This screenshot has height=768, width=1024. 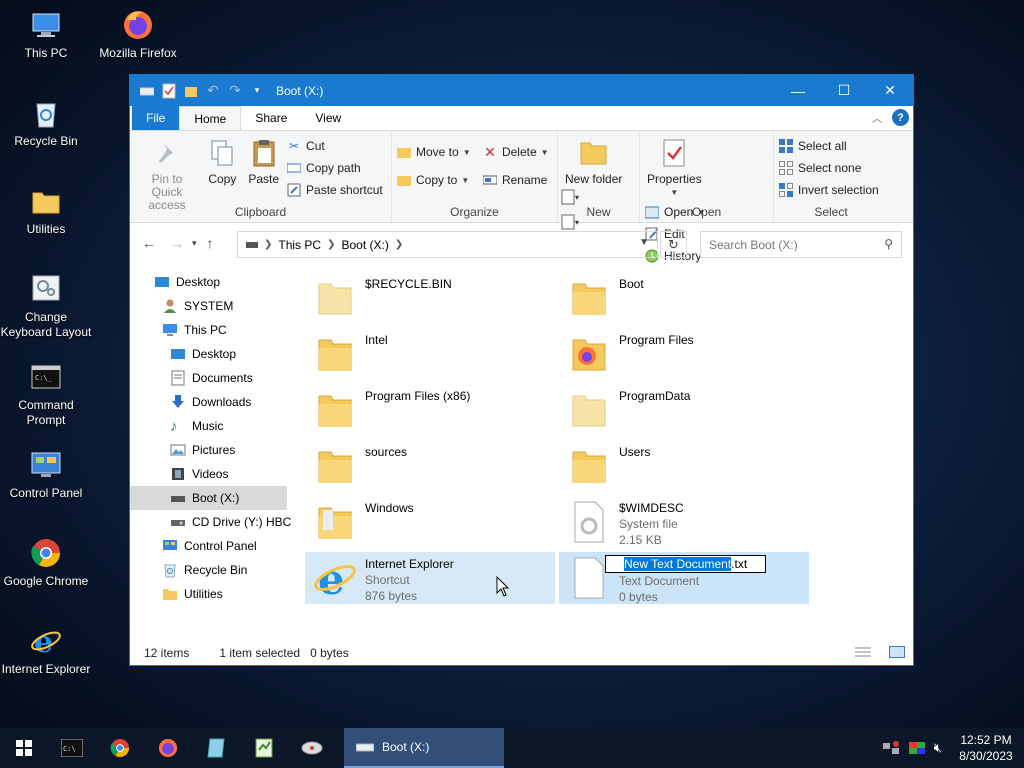 What do you see at coordinates (271, 118) in the screenshot?
I see `tab-share: Share` at bounding box center [271, 118].